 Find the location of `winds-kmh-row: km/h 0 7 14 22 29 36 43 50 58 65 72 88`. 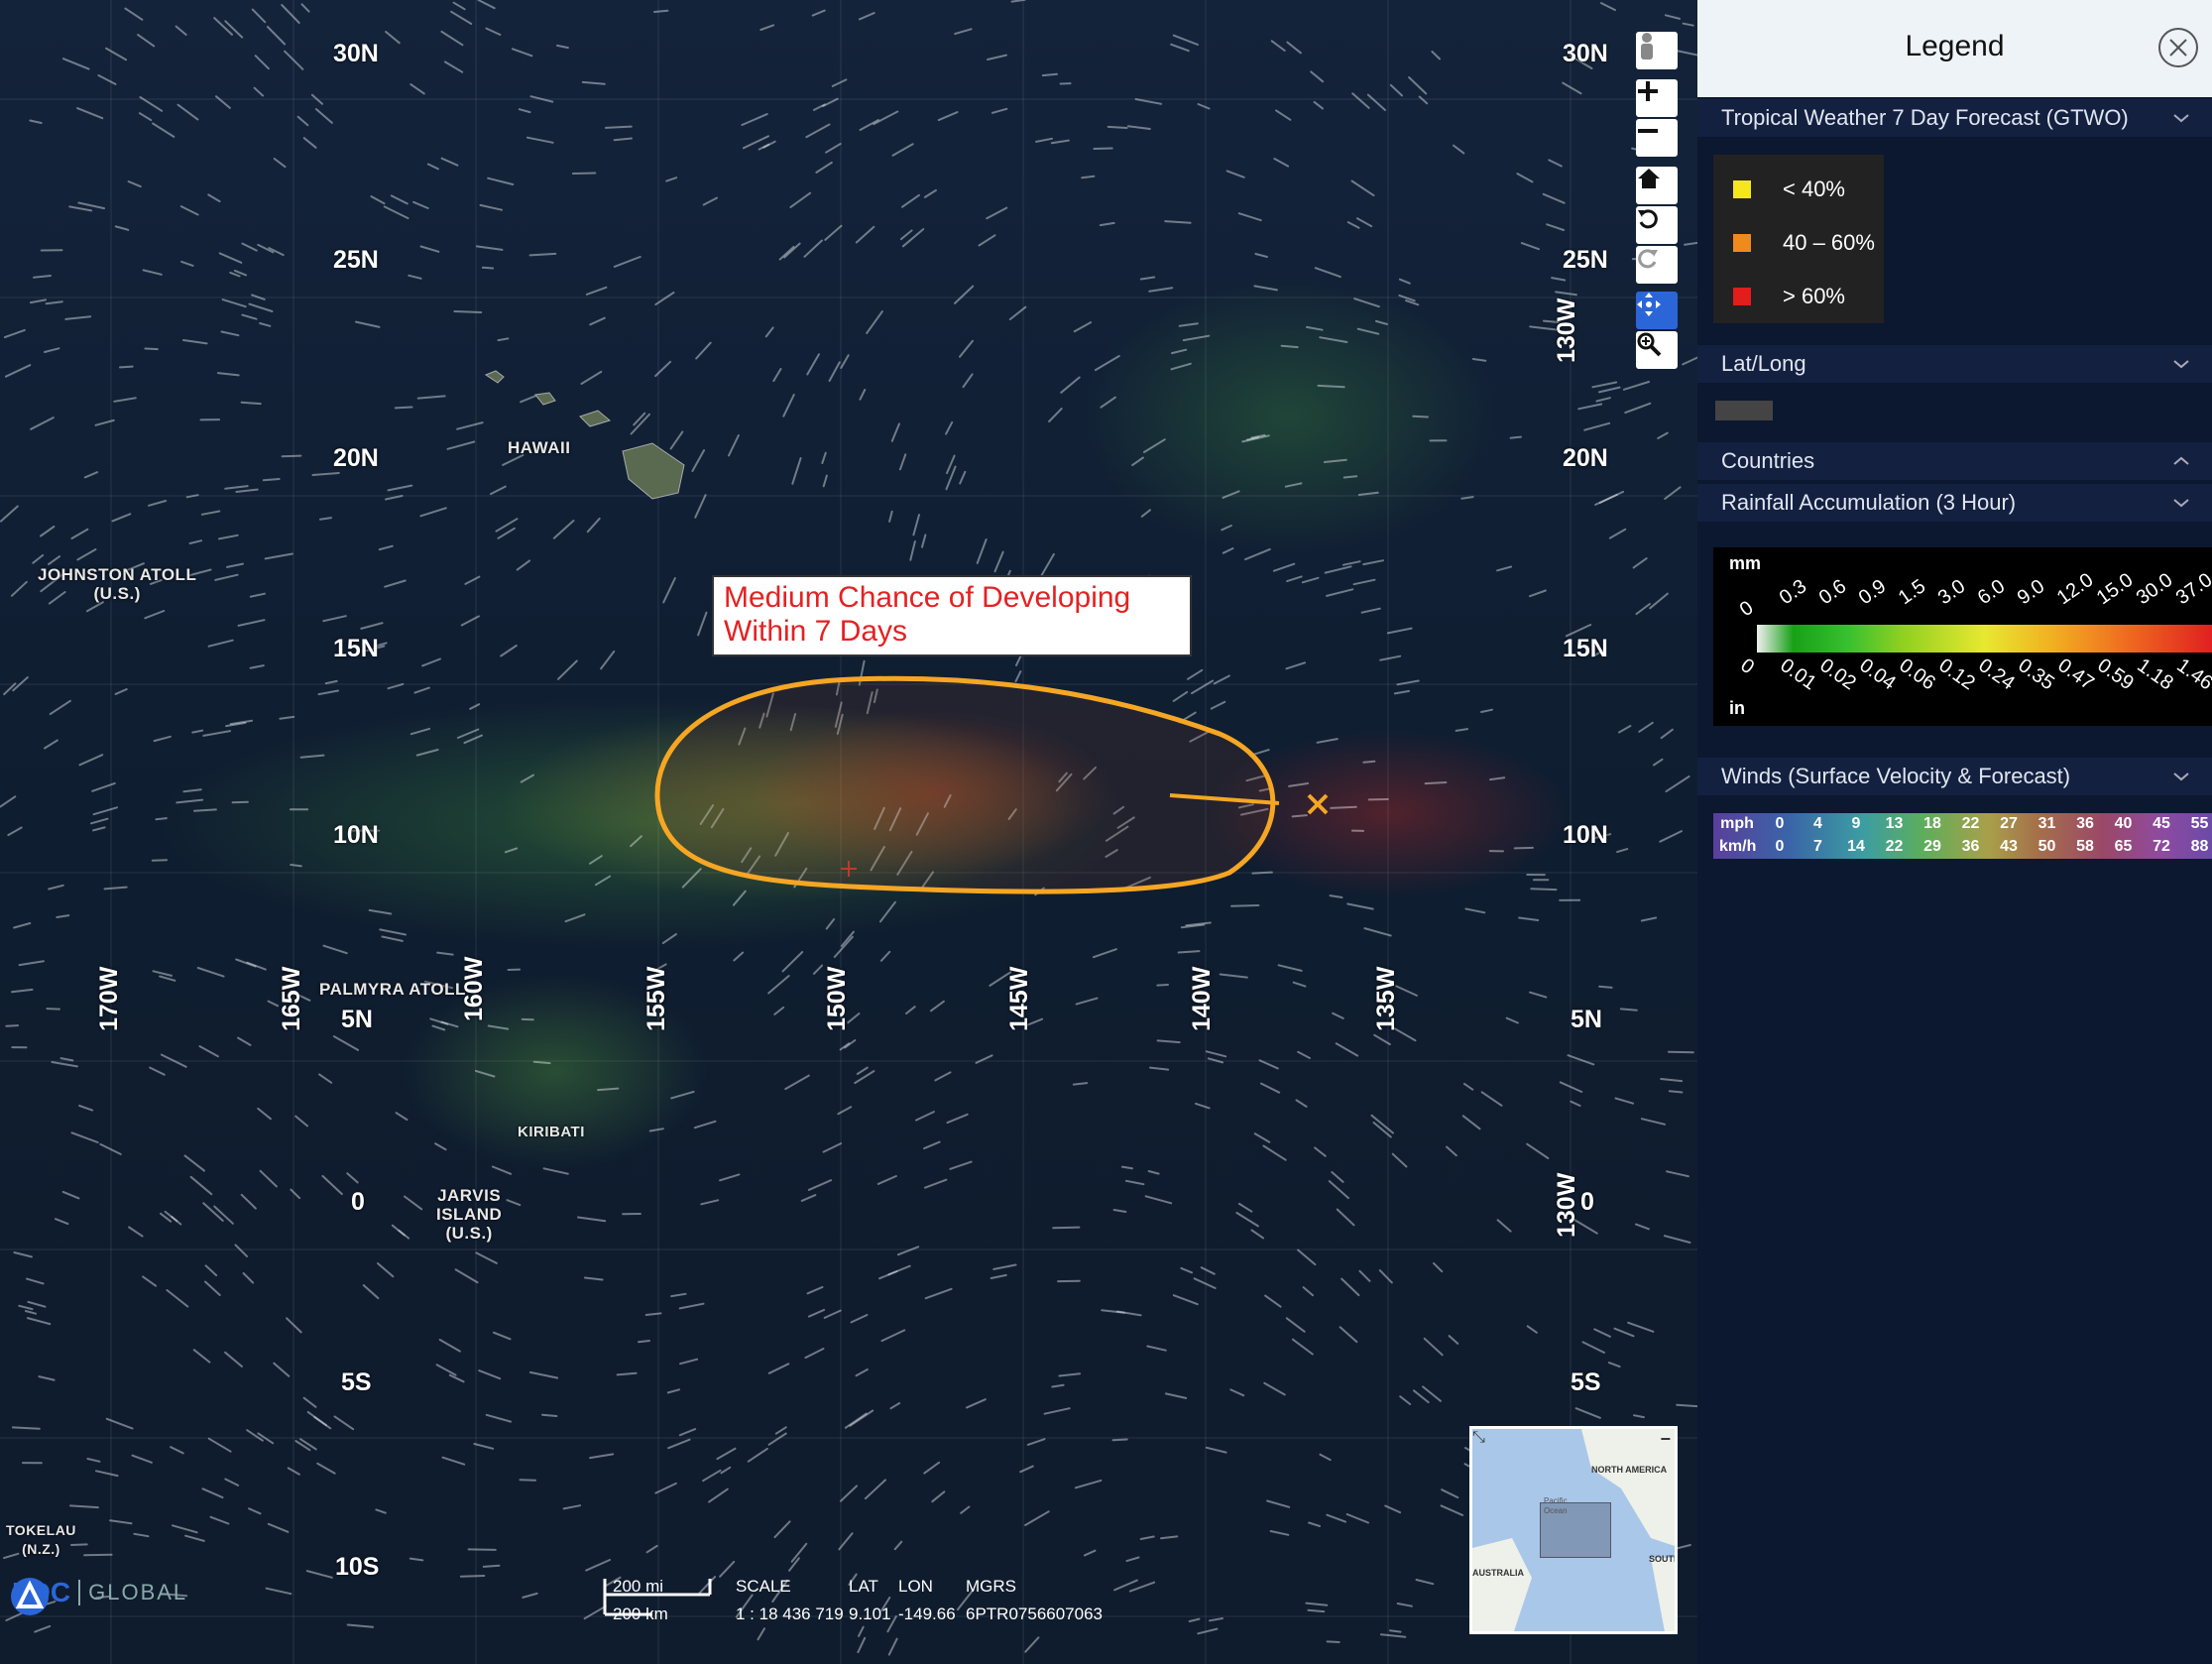

winds-kmh-row: km/h 0 7 14 22 29 36 43 50 58 65 72 88 is located at coordinates (1962, 847).